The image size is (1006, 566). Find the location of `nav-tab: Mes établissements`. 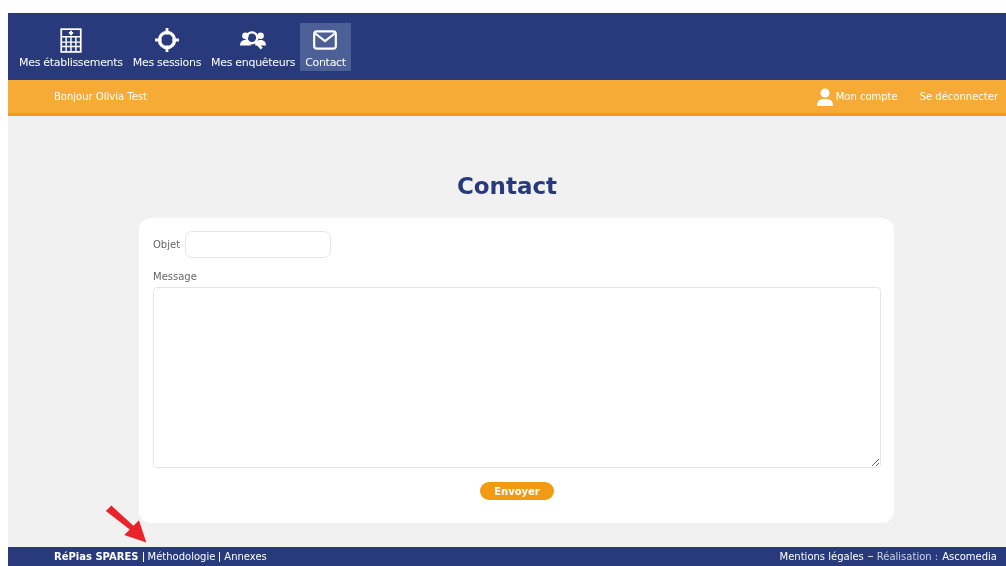

nav-tab: Mes établissements is located at coordinates (71, 46).